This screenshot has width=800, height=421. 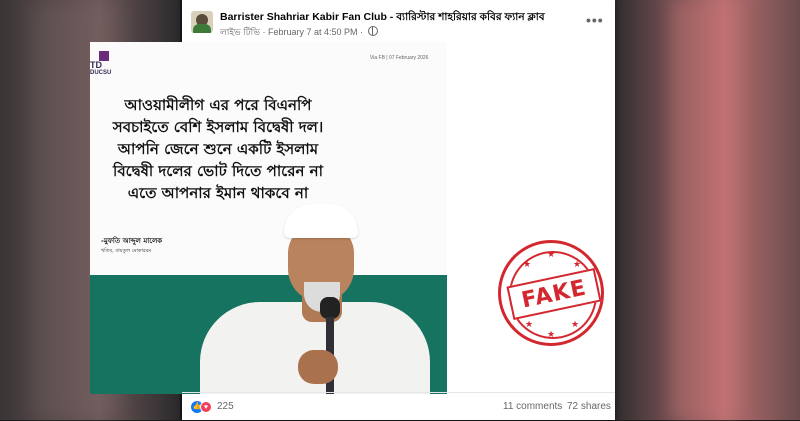 I want to click on reaction-count: 225, so click(x=225, y=406).